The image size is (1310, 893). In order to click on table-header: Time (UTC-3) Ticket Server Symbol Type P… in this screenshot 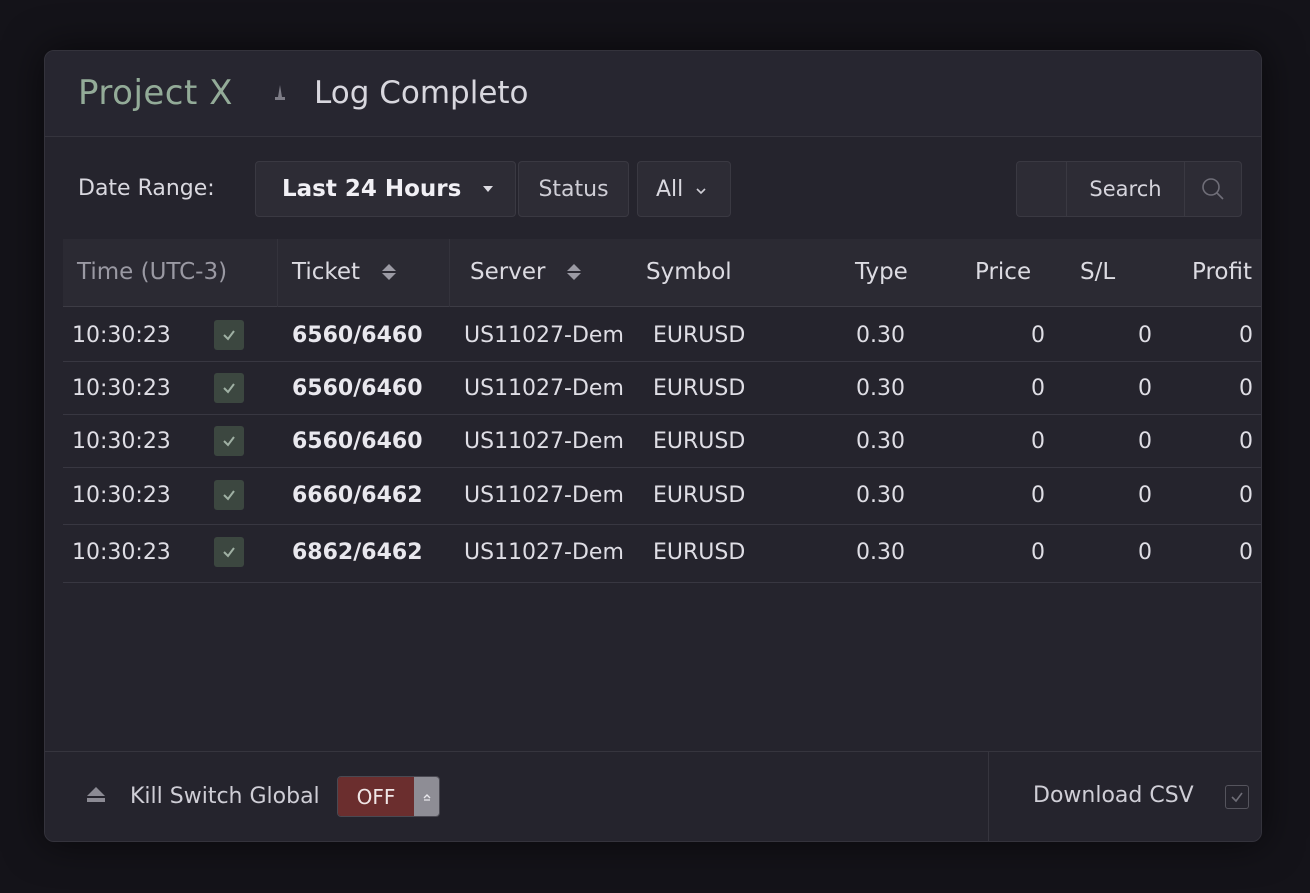, I will do `click(662, 273)`.